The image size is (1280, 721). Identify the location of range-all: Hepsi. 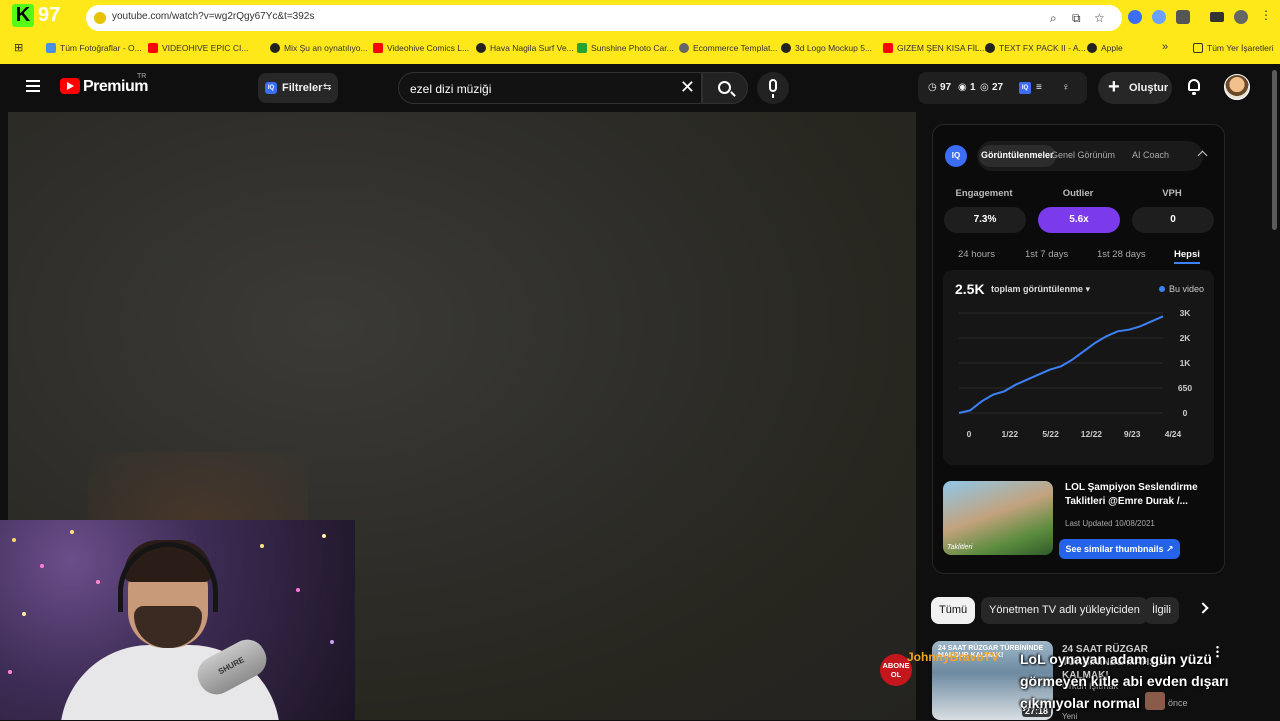
(1187, 256).